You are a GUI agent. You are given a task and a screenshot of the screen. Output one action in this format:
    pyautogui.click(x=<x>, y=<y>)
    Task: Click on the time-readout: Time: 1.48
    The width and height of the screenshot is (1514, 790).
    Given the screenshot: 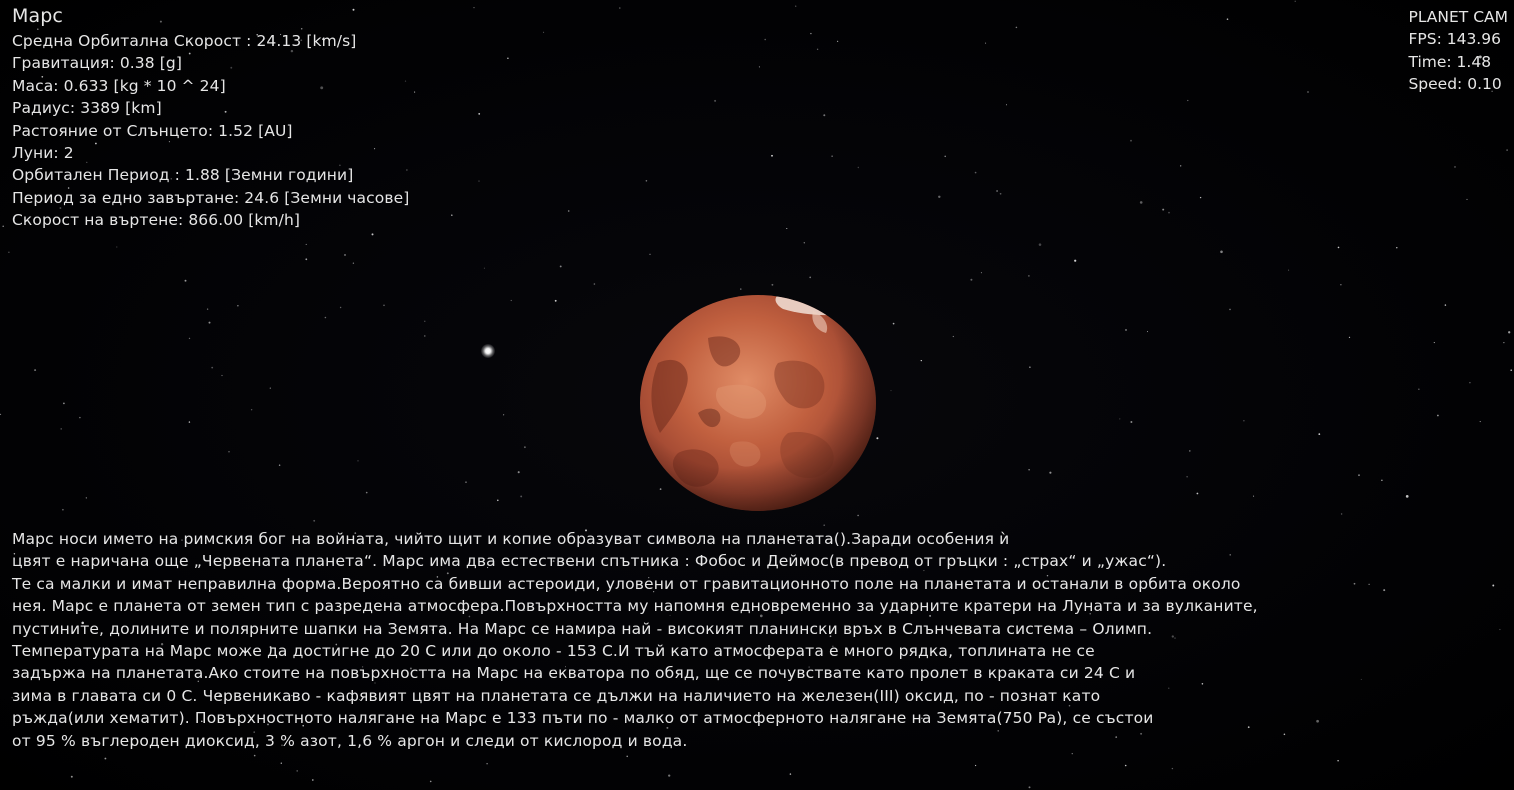 What is the action you would take?
    pyautogui.click(x=1450, y=61)
    